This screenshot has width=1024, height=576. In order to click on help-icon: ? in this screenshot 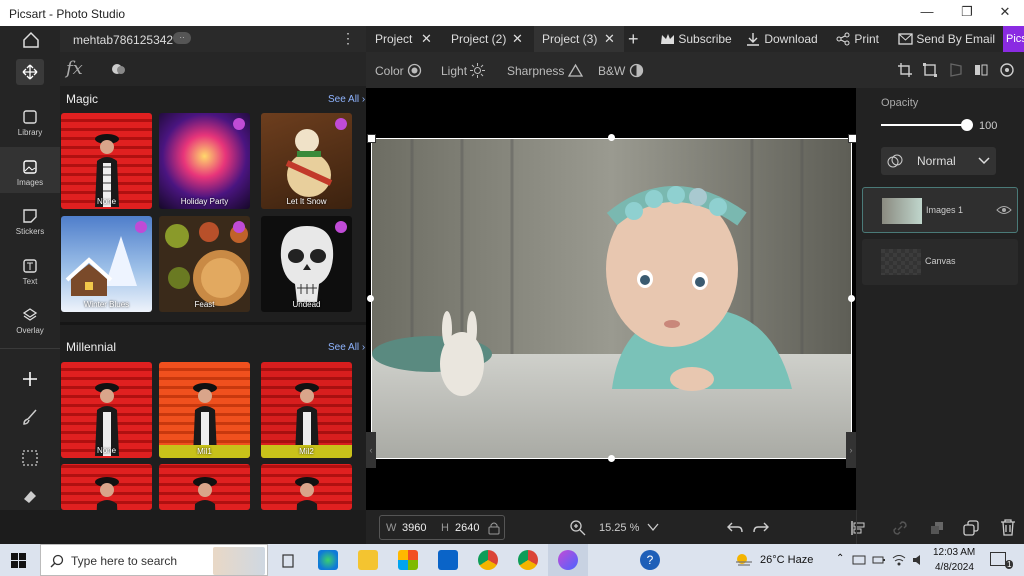, I will do `click(650, 560)`.